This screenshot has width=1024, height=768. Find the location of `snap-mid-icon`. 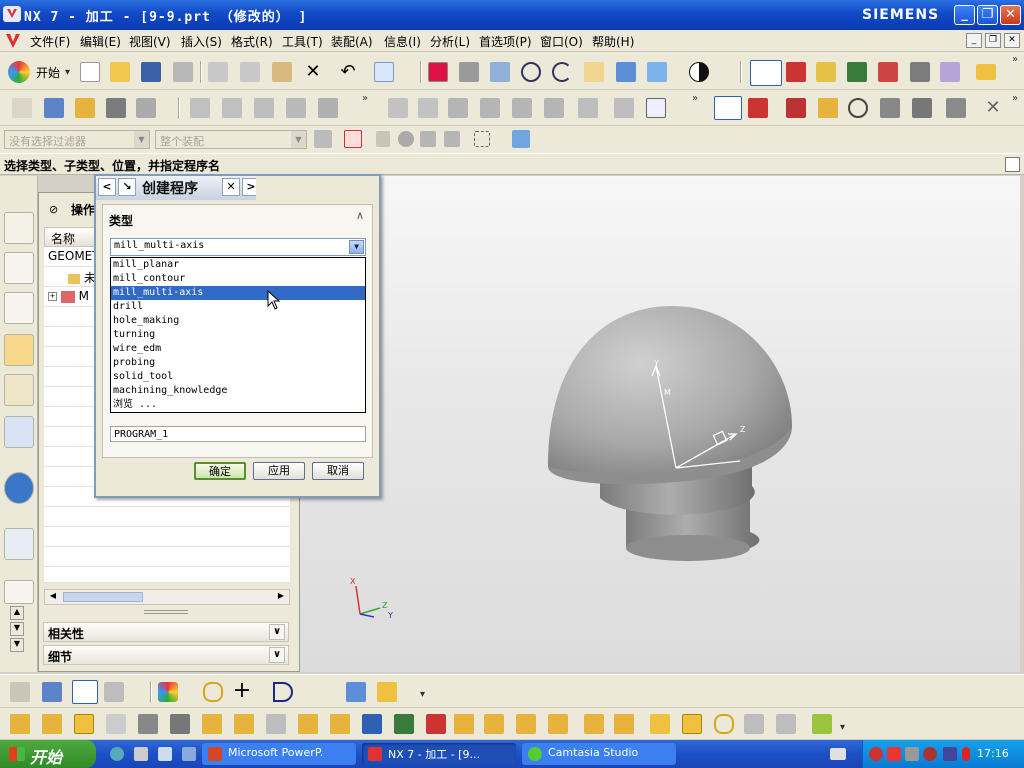

snap-mid-icon is located at coordinates (406, 139).